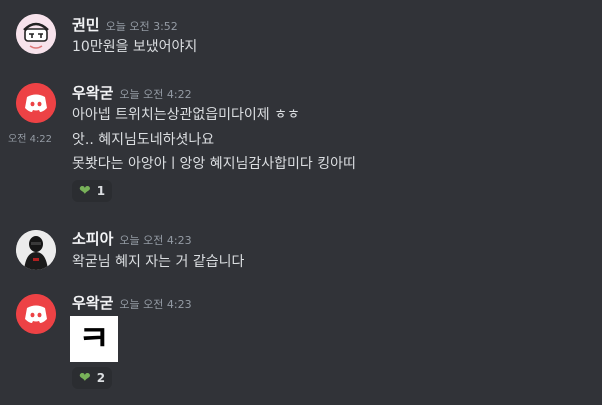 This screenshot has width=602, height=405. I want to click on message-text: 아아넵 트위치는상관없읍미다이제 ㅎㅎ, so click(186, 115).